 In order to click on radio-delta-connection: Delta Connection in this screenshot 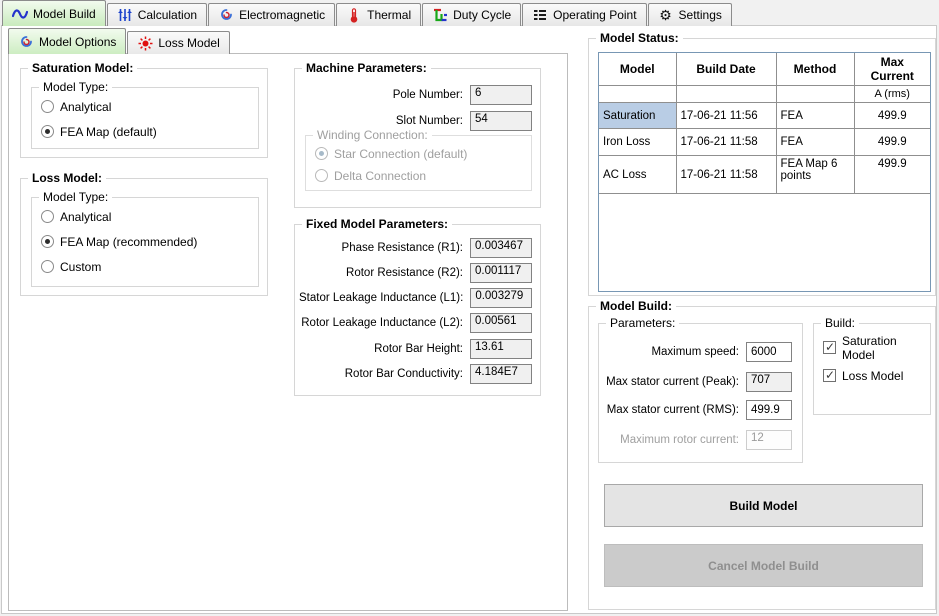, I will do `click(370, 175)`.